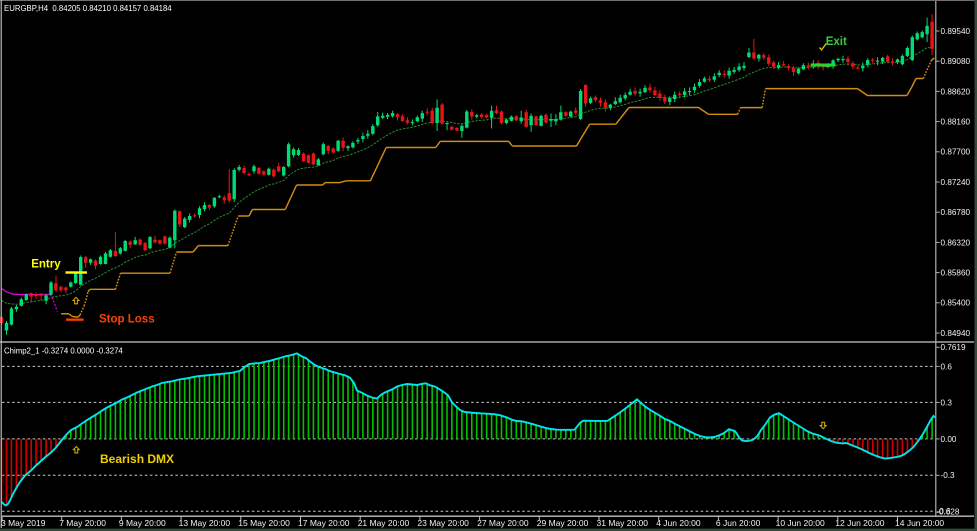  Describe the element at coordinates (82, 523) in the screenshot. I see `svg-text: 7 May 20:00` at that location.